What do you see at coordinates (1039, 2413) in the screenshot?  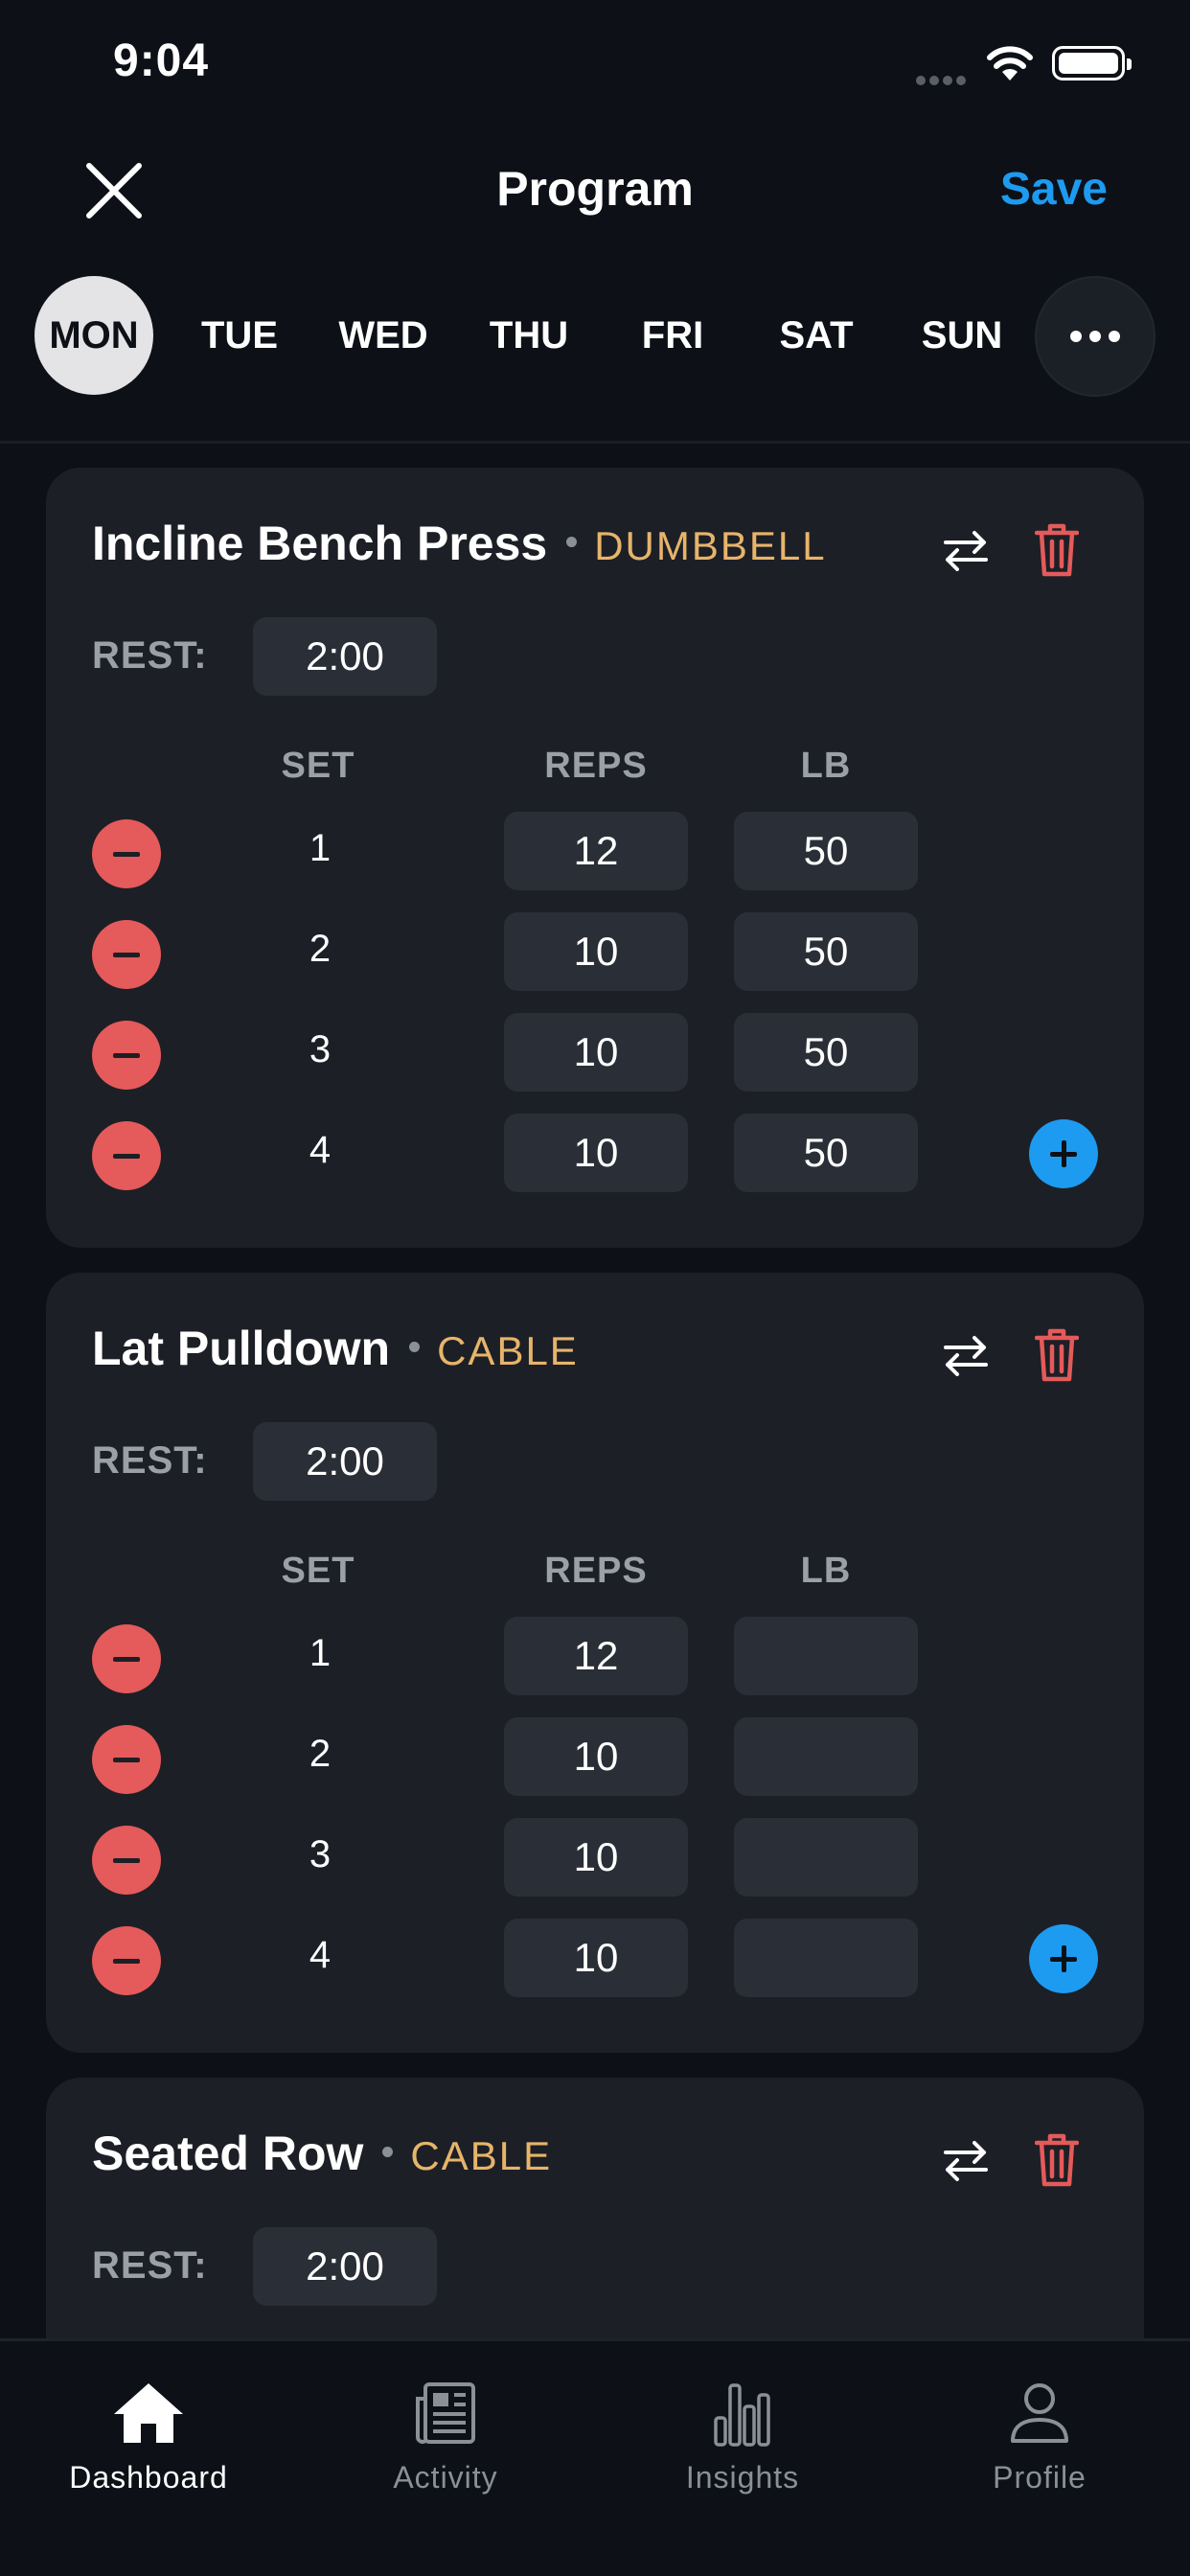 I see `person-icon` at bounding box center [1039, 2413].